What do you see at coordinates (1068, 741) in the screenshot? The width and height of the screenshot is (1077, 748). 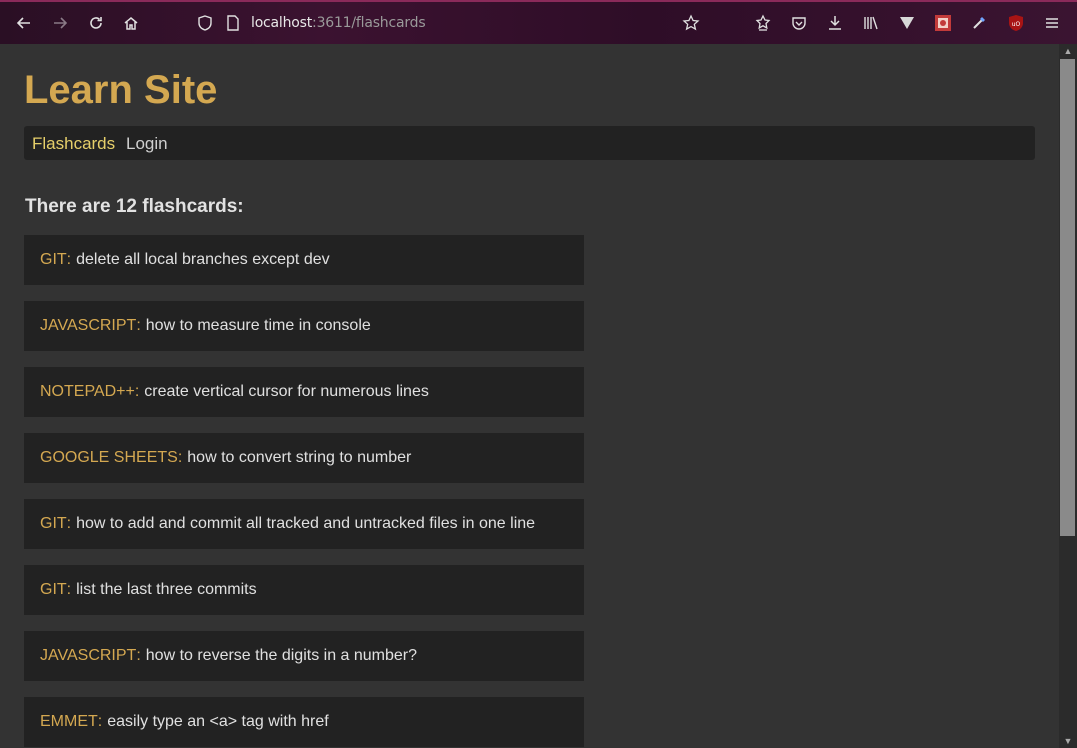 I see `scroll-down-arrow-icon: ▼` at bounding box center [1068, 741].